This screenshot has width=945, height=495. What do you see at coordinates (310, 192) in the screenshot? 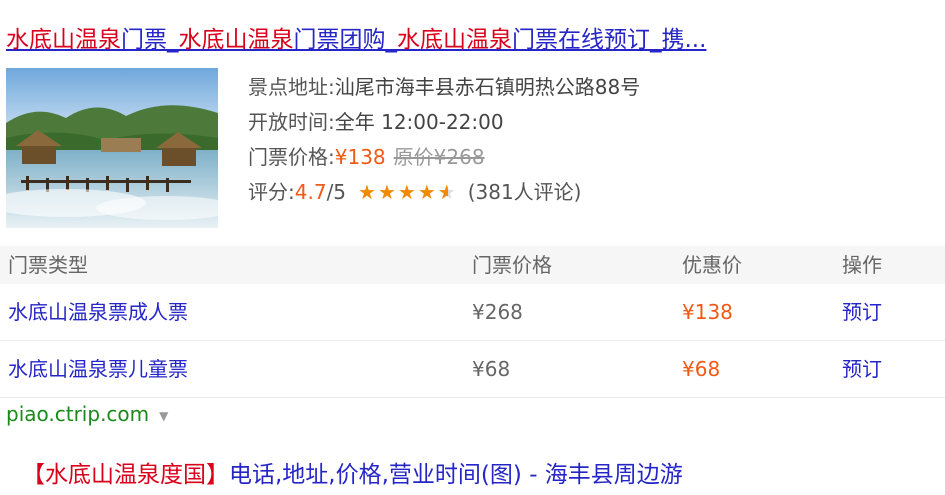
I see `rating-value: 4.7` at bounding box center [310, 192].